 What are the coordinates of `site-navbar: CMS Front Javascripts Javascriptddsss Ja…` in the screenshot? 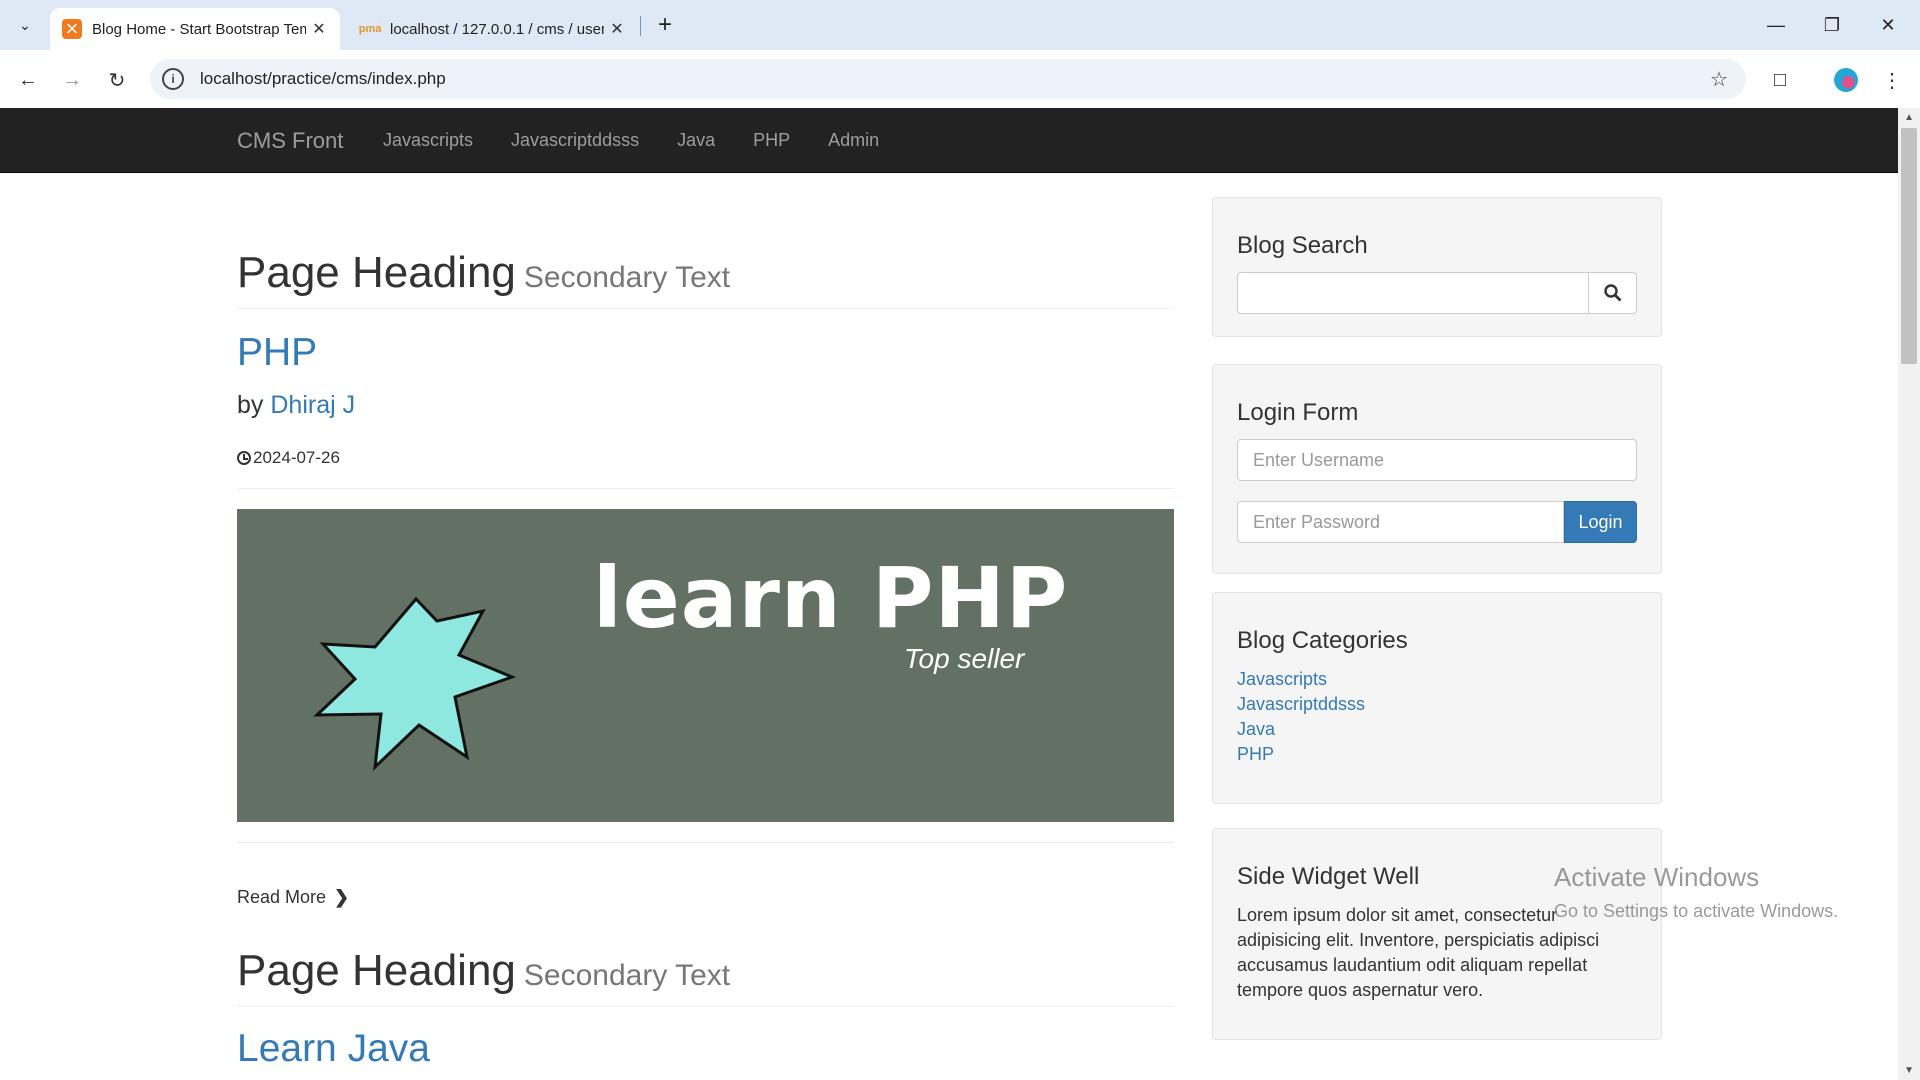 It's located at (949, 140).